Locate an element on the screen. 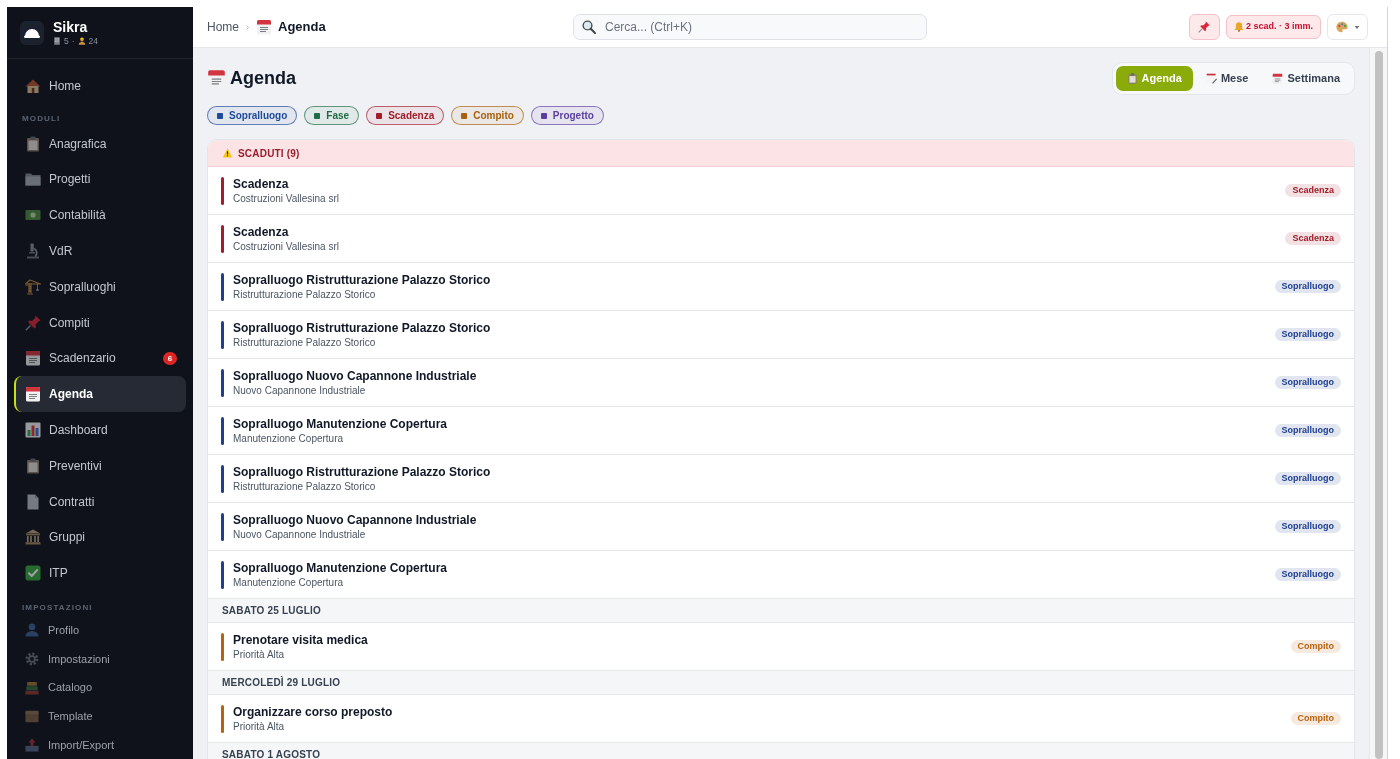 The width and height of the screenshot is (1400, 759). books-icon is located at coordinates (32, 687).